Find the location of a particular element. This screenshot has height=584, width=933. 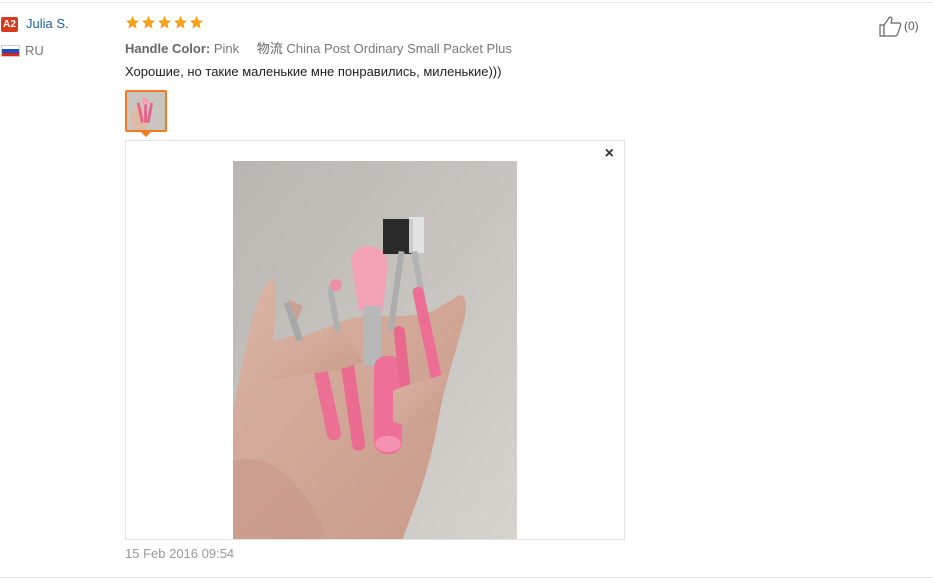

photo-thumbnail is located at coordinates (146, 111).